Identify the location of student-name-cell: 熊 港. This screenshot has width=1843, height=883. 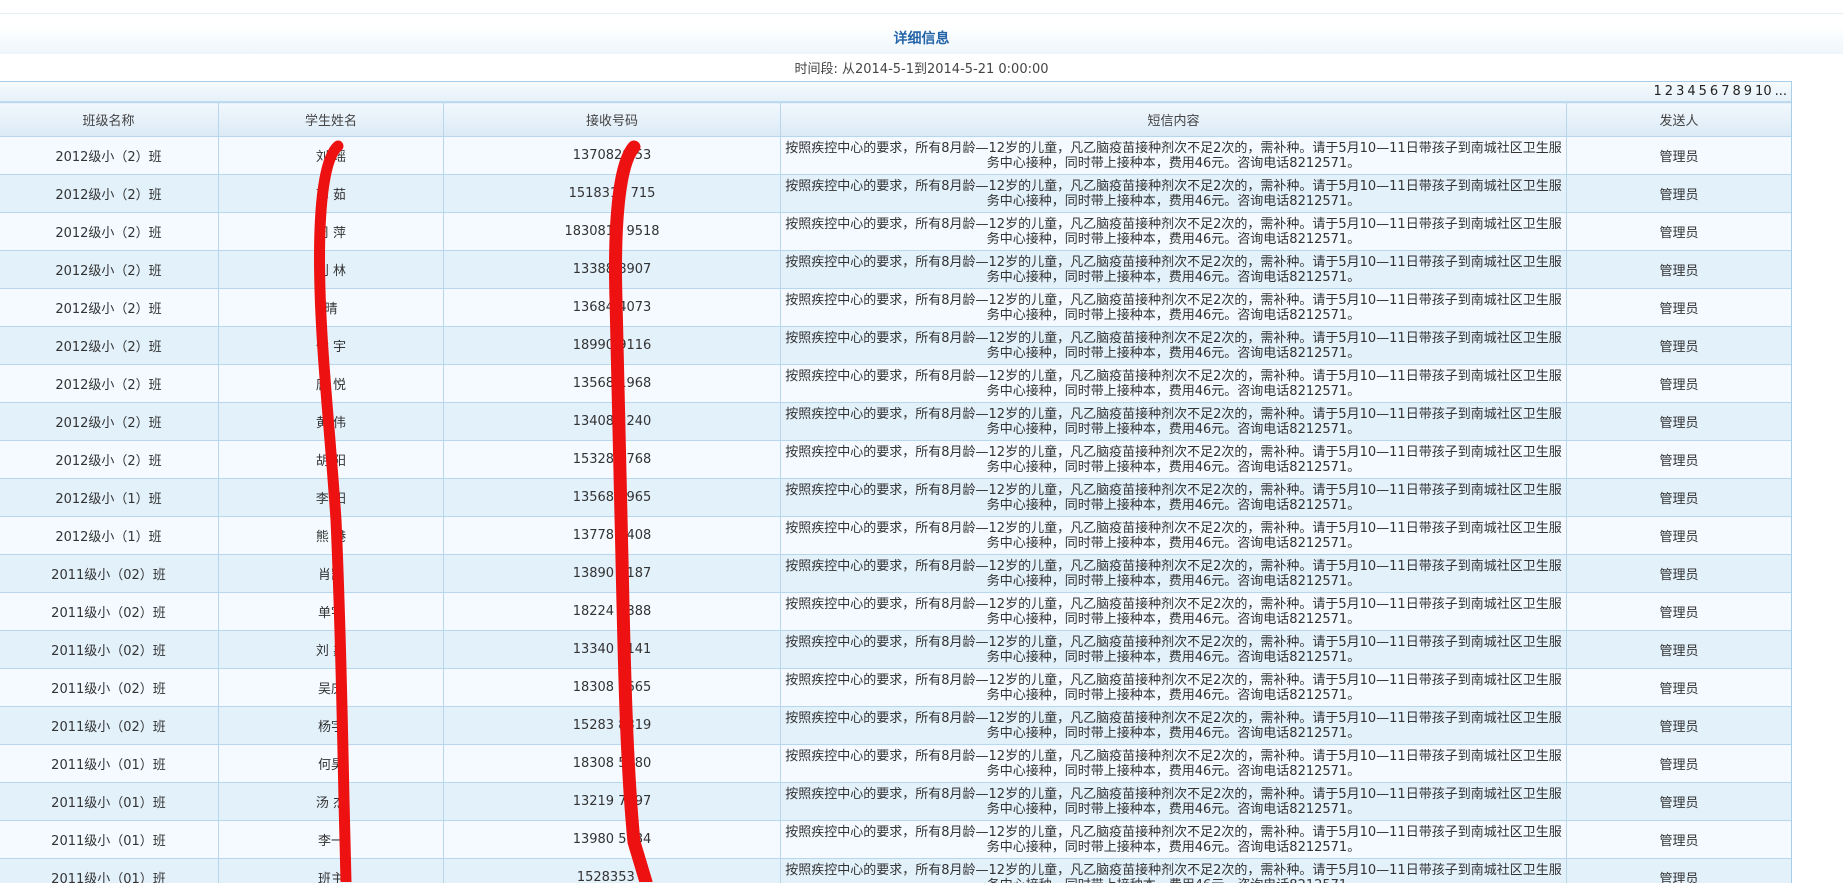
(331, 536).